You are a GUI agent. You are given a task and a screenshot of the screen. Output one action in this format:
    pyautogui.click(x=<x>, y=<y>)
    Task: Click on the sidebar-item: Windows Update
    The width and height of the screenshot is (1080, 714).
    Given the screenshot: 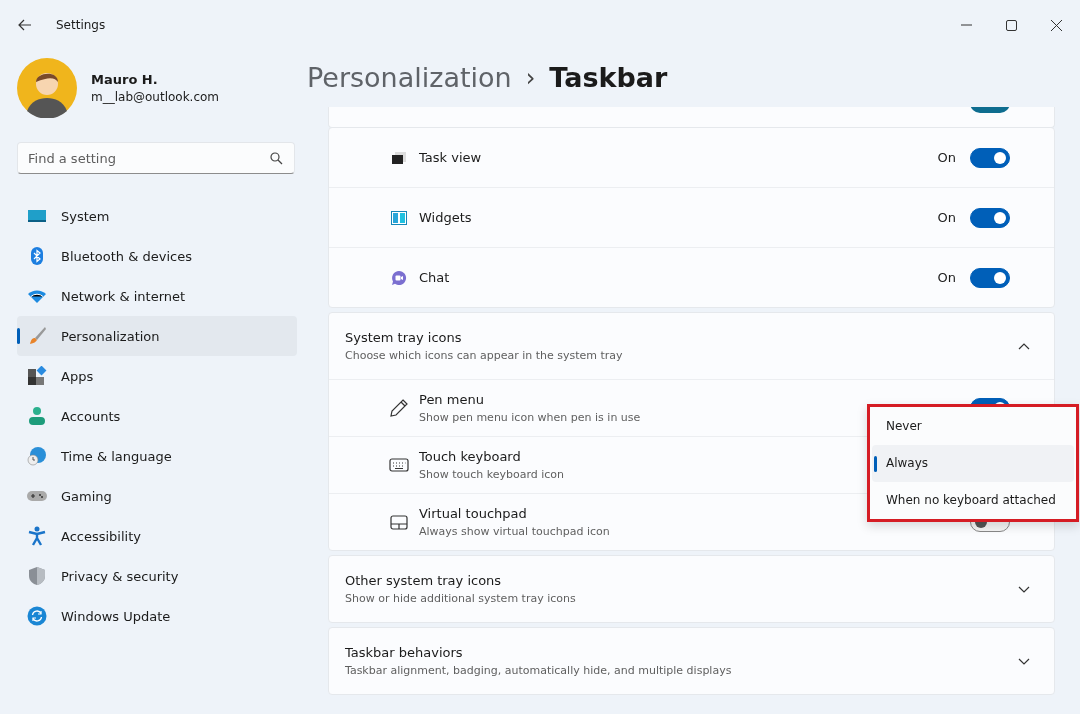 What is the action you would take?
    pyautogui.click(x=157, y=616)
    